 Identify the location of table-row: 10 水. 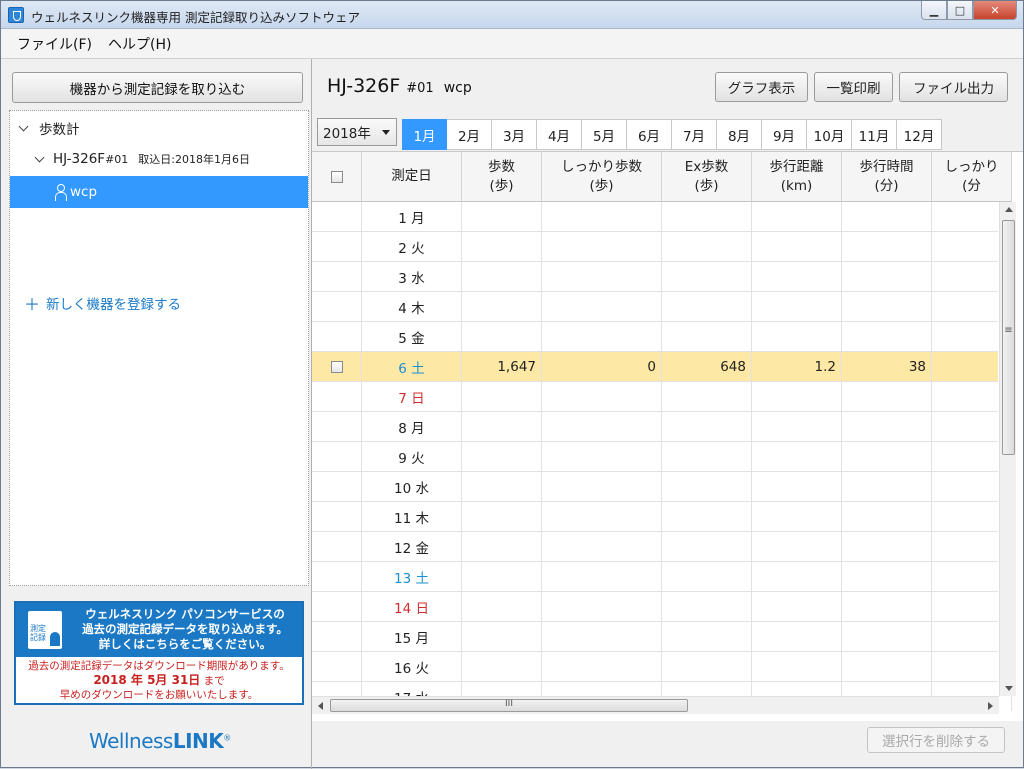
(662, 487).